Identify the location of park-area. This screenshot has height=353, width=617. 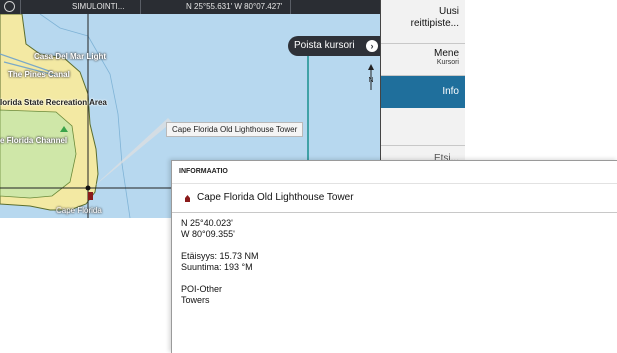
(38, 154).